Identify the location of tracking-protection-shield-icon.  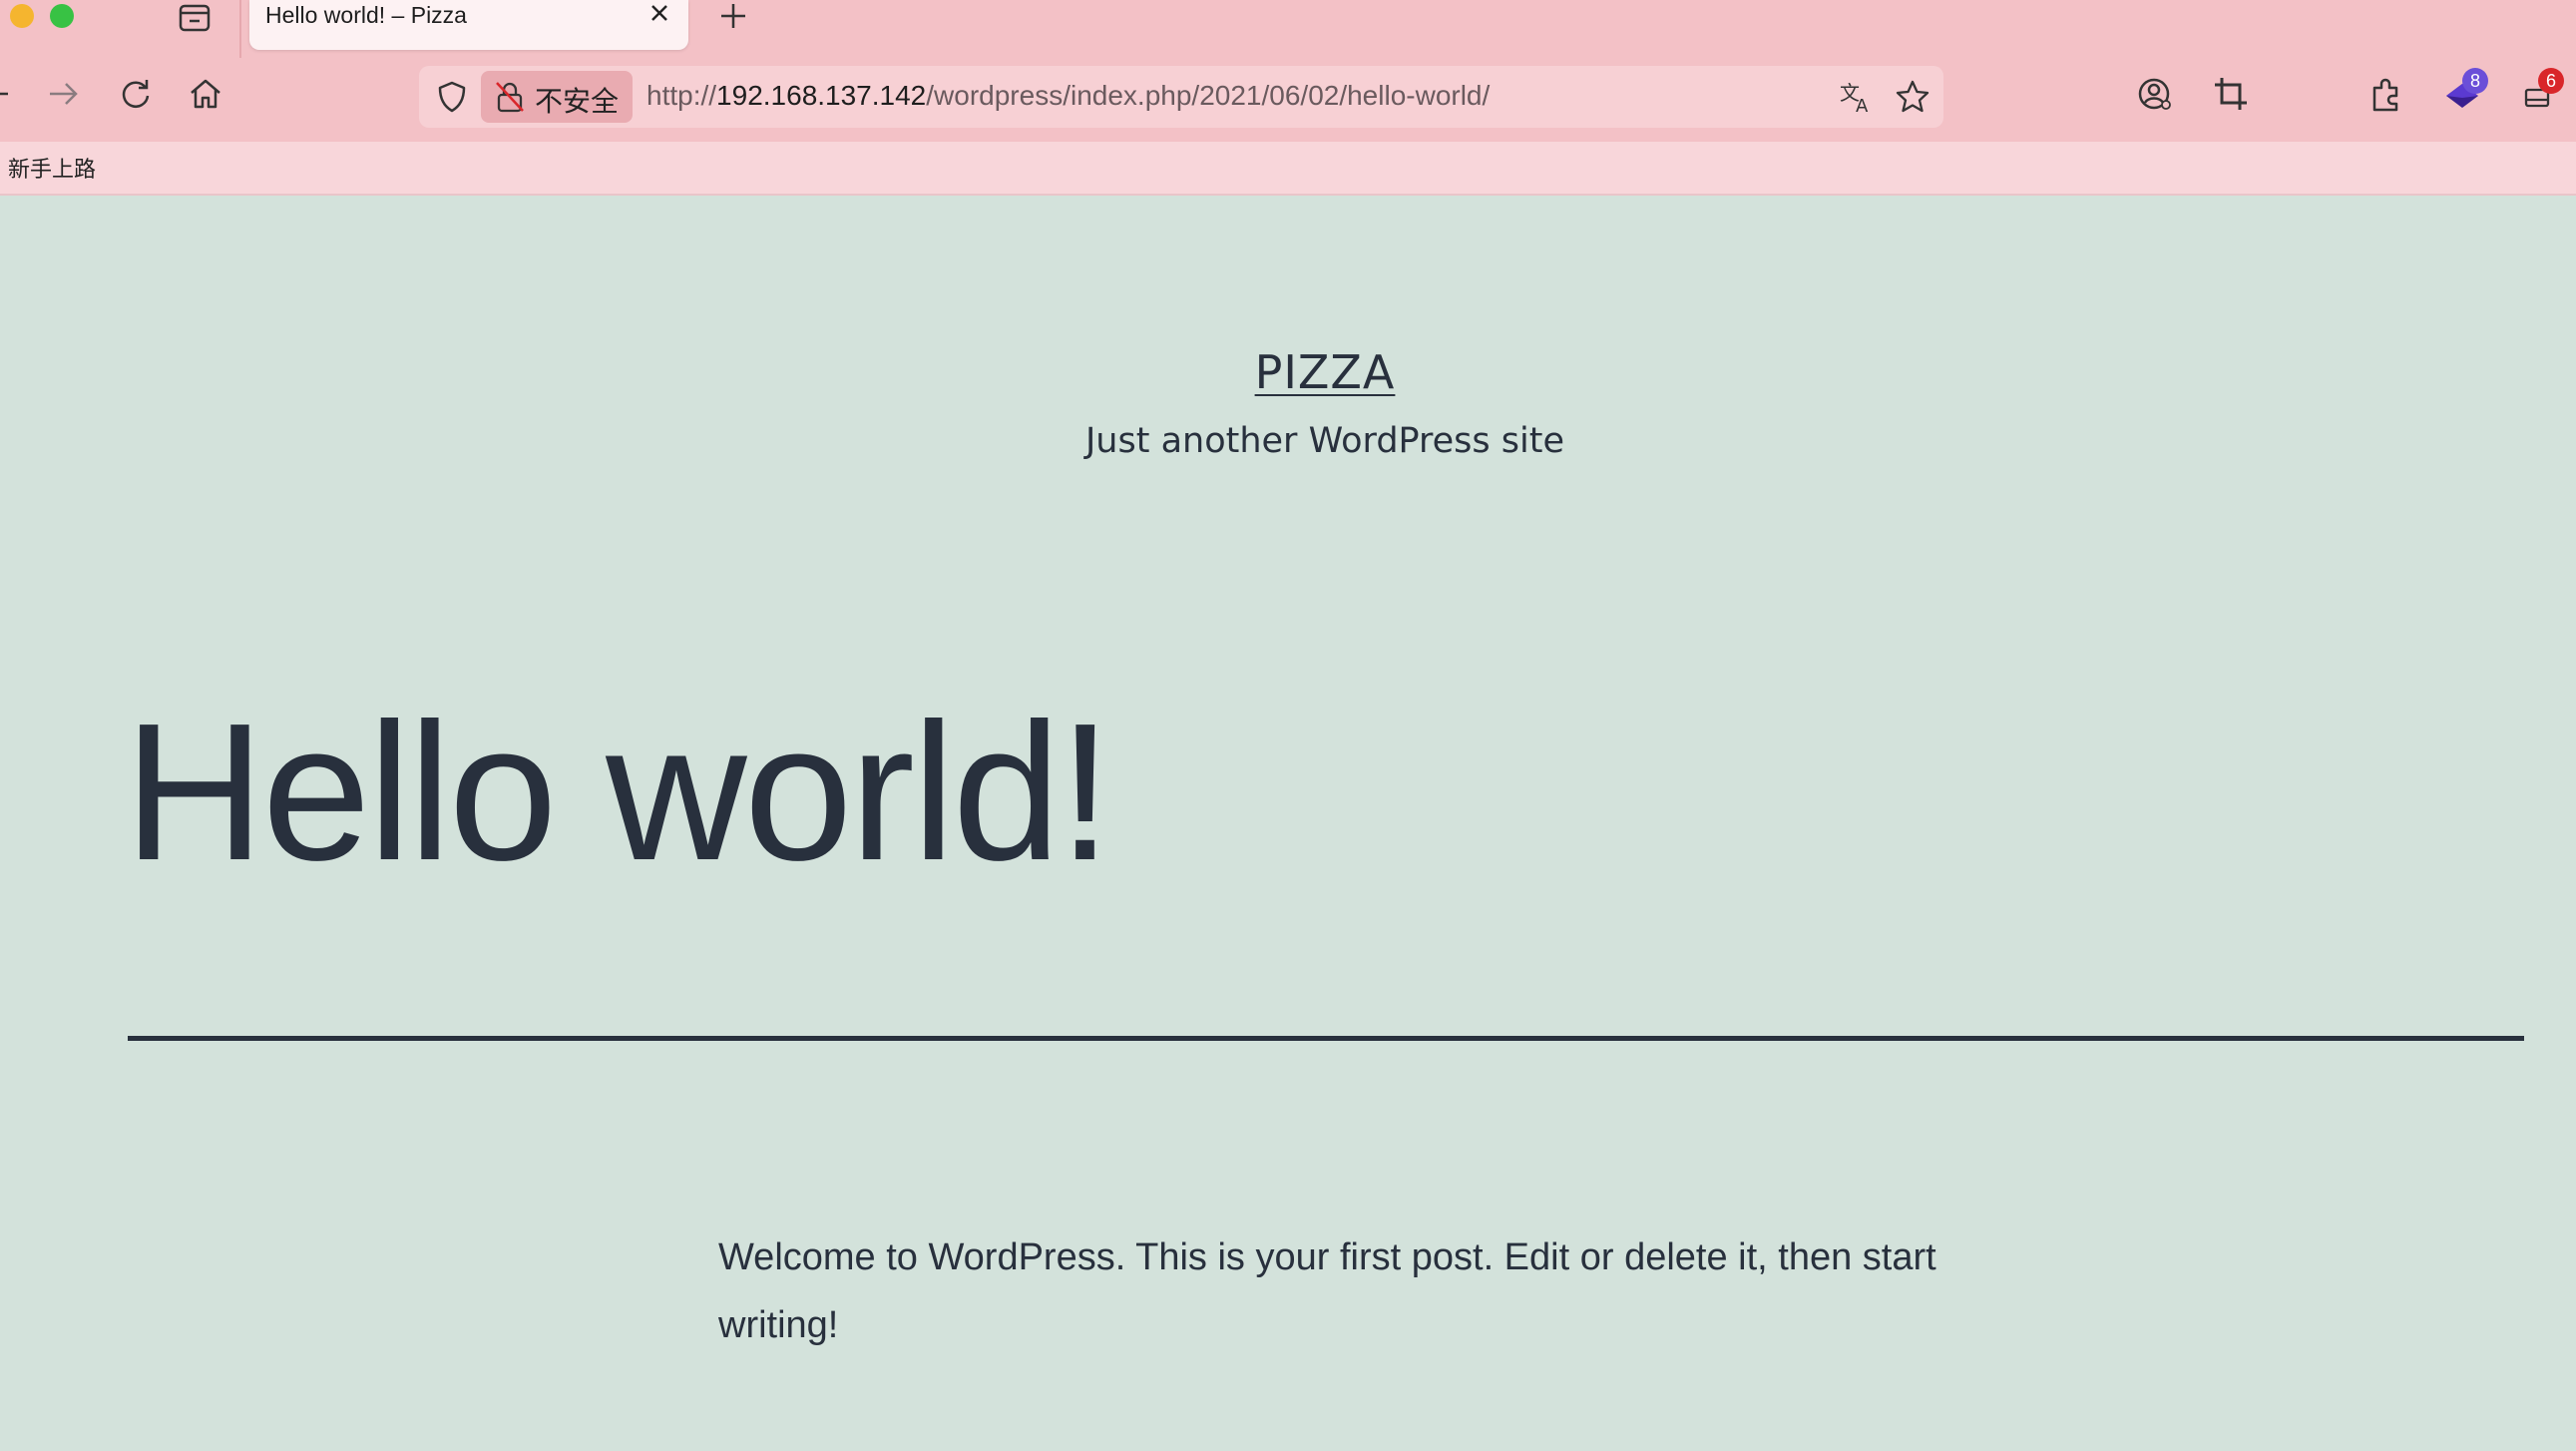
(452, 97).